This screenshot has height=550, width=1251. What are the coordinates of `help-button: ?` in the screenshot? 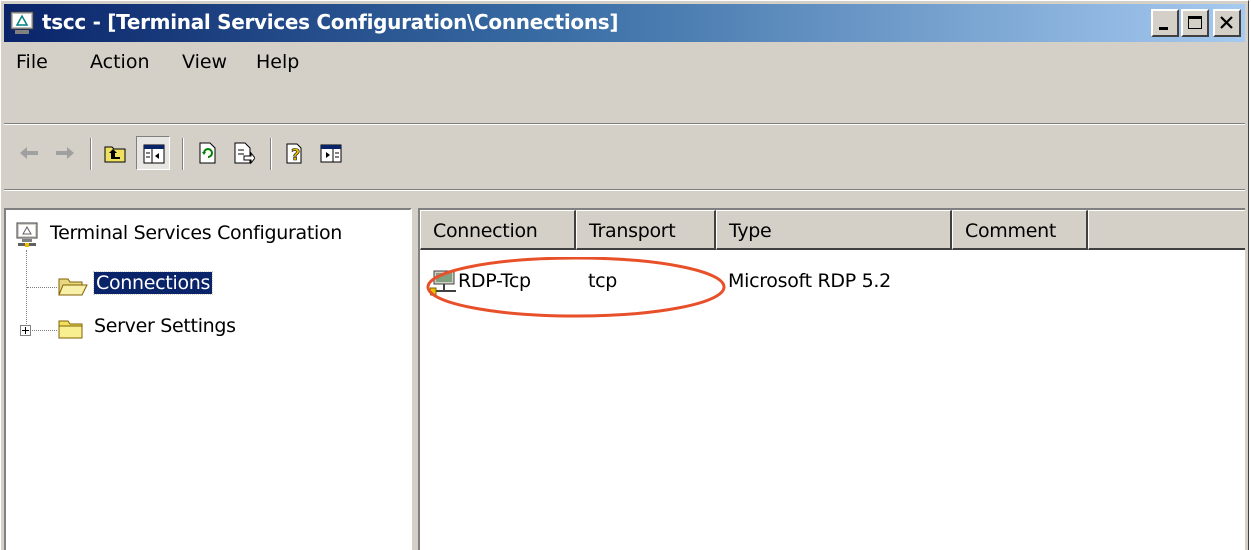 It's located at (295, 153).